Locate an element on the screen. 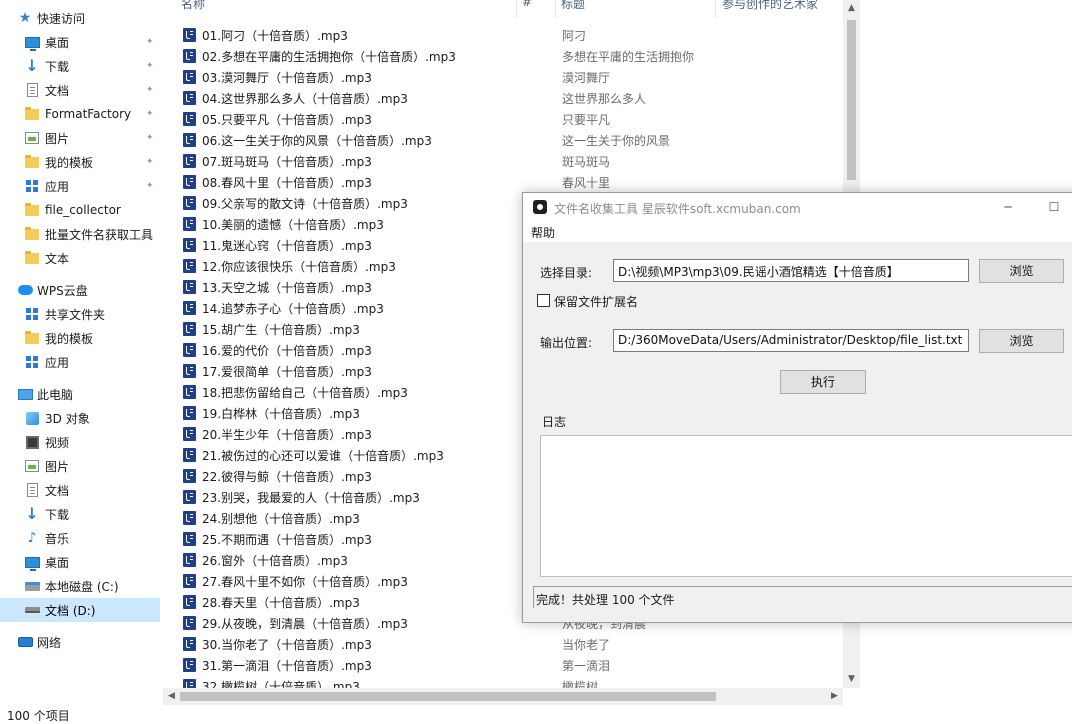  column-header-number: # is located at coordinates (527, 6).